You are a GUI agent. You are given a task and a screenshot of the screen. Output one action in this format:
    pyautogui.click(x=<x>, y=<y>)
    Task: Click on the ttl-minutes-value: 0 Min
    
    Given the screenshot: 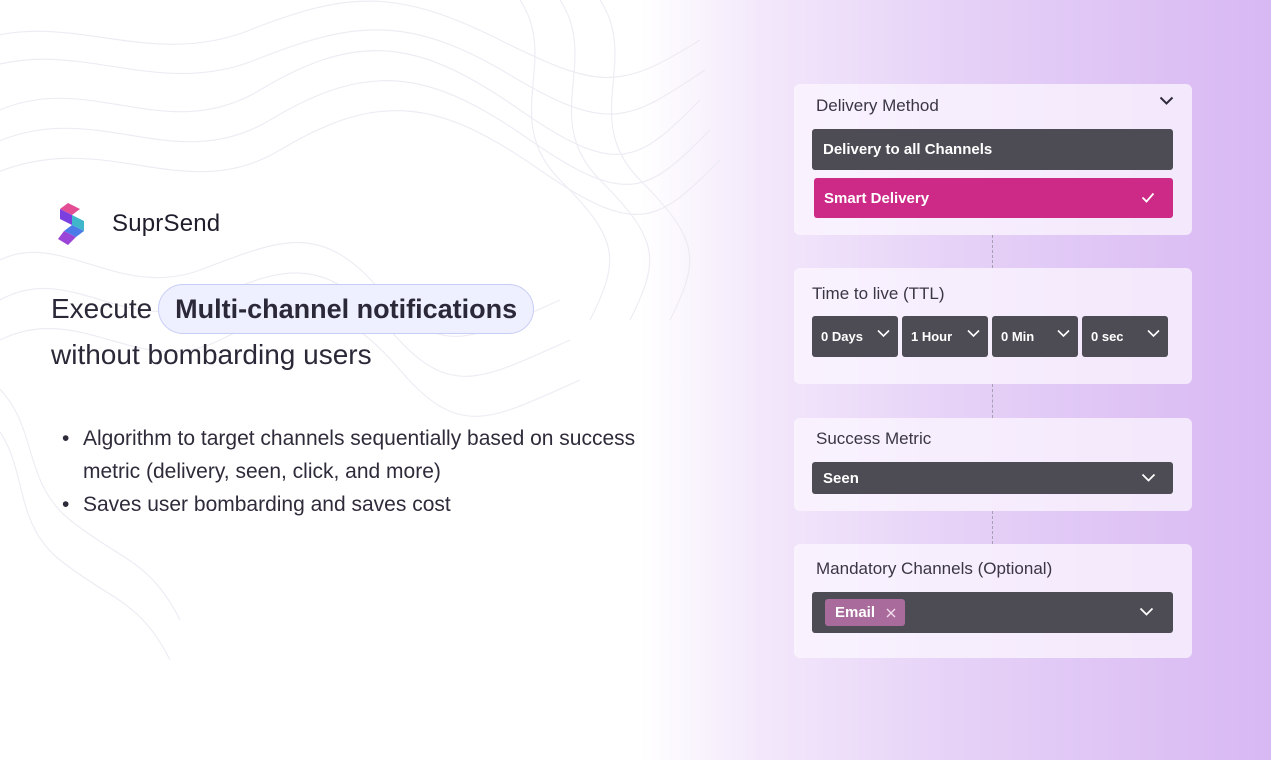 What is the action you would take?
    pyautogui.click(x=1018, y=336)
    